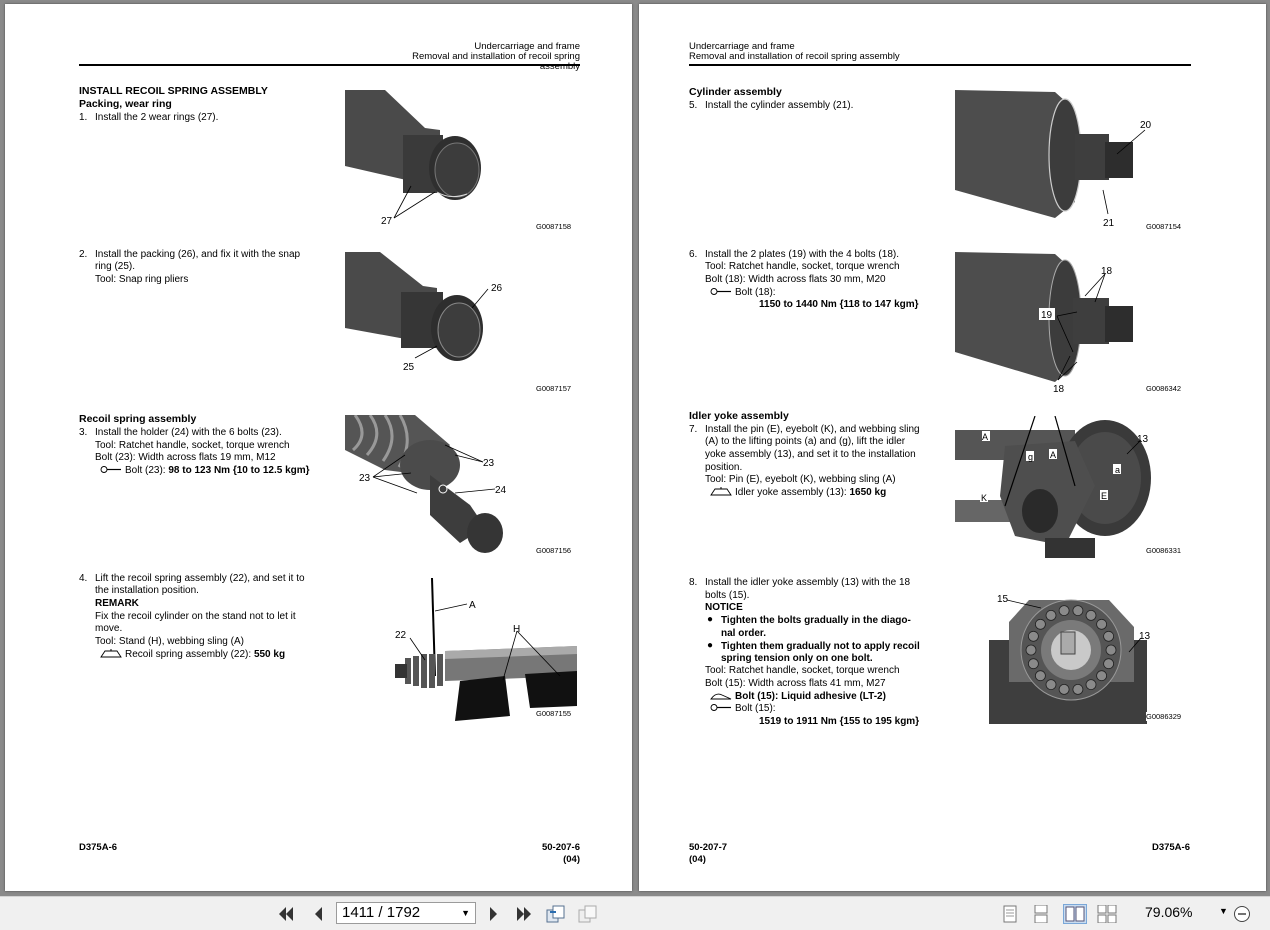 Image resolution: width=1270 pixels, height=930 pixels. Describe the element at coordinates (286, 914) in the screenshot. I see `first-page-icon` at that location.